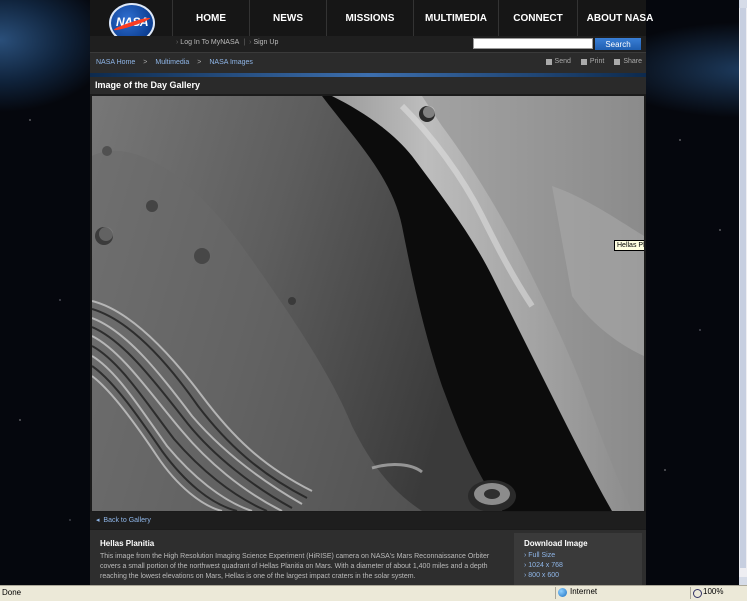 This screenshot has height=601, width=747. What do you see at coordinates (369, 18) in the screenshot?
I see `nav-missions: MISSIONS` at bounding box center [369, 18].